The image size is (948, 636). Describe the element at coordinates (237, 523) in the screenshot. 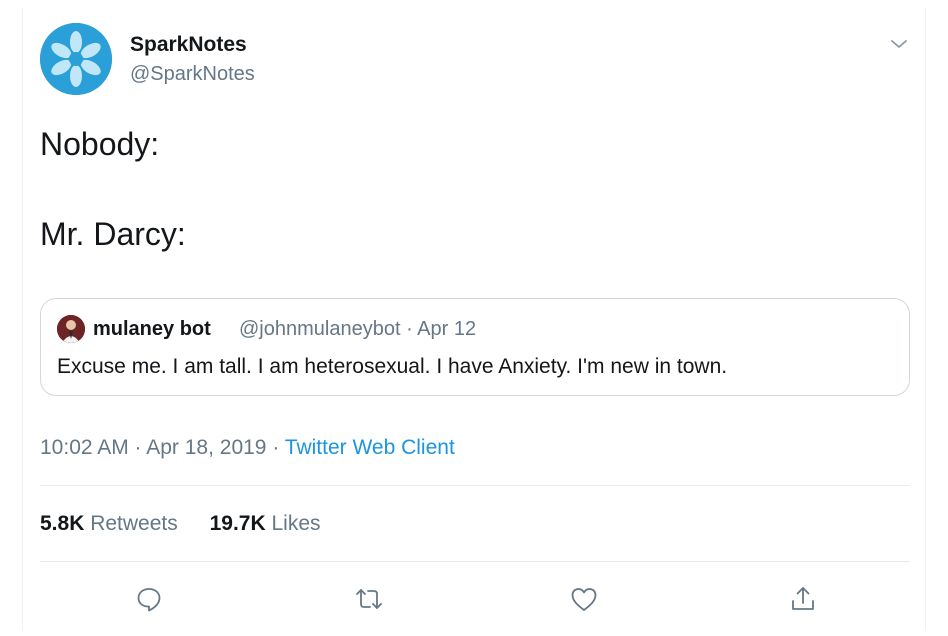

I see `likes-count: 19.7K` at that location.